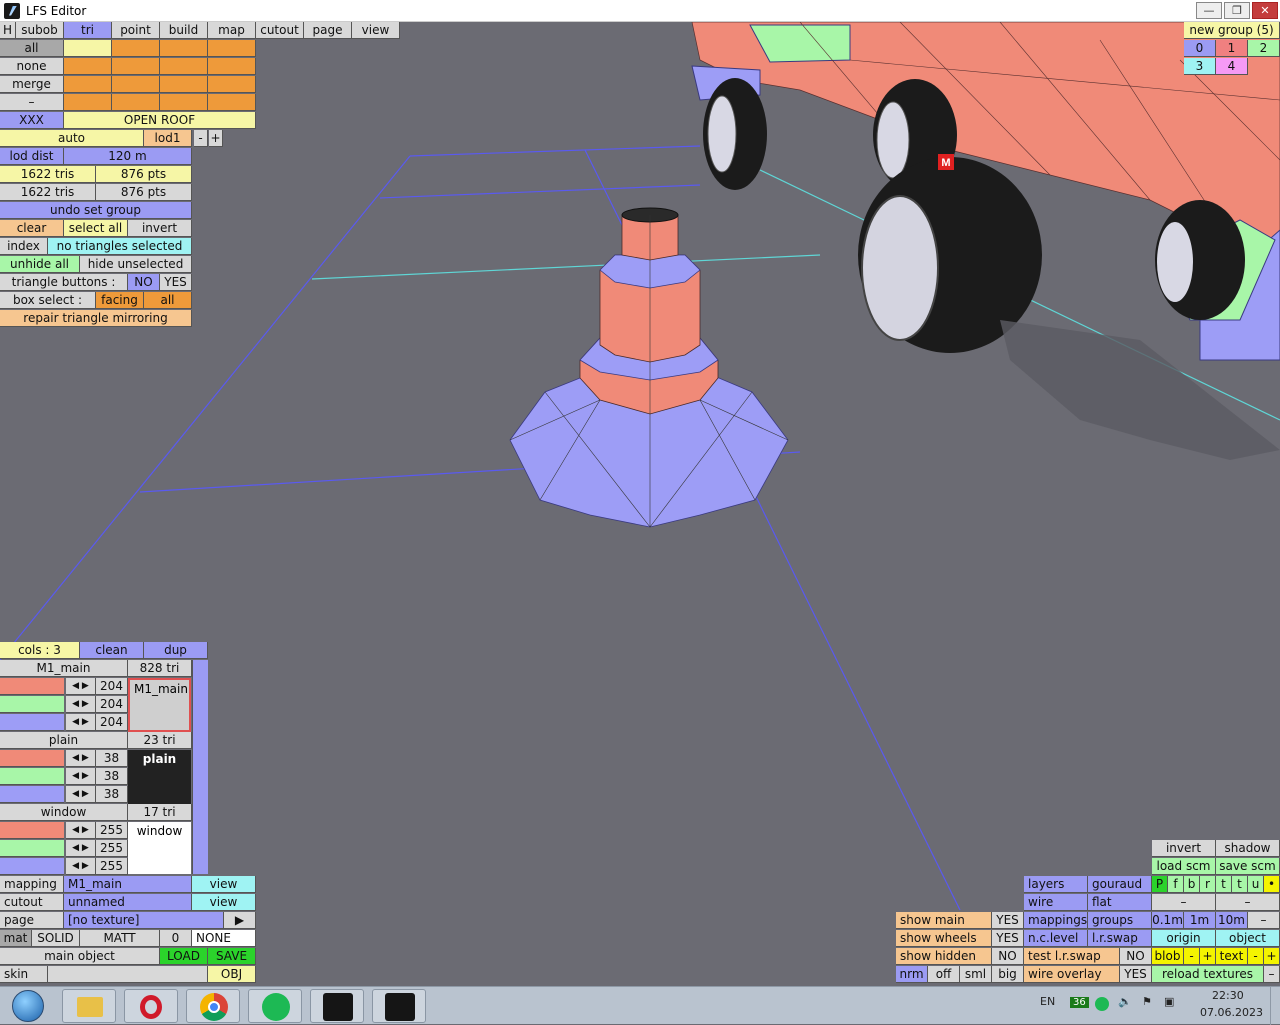 This screenshot has width=1280, height=1025. I want to click on test-lr-swap-button: test l.r.swap, so click(1072, 956).